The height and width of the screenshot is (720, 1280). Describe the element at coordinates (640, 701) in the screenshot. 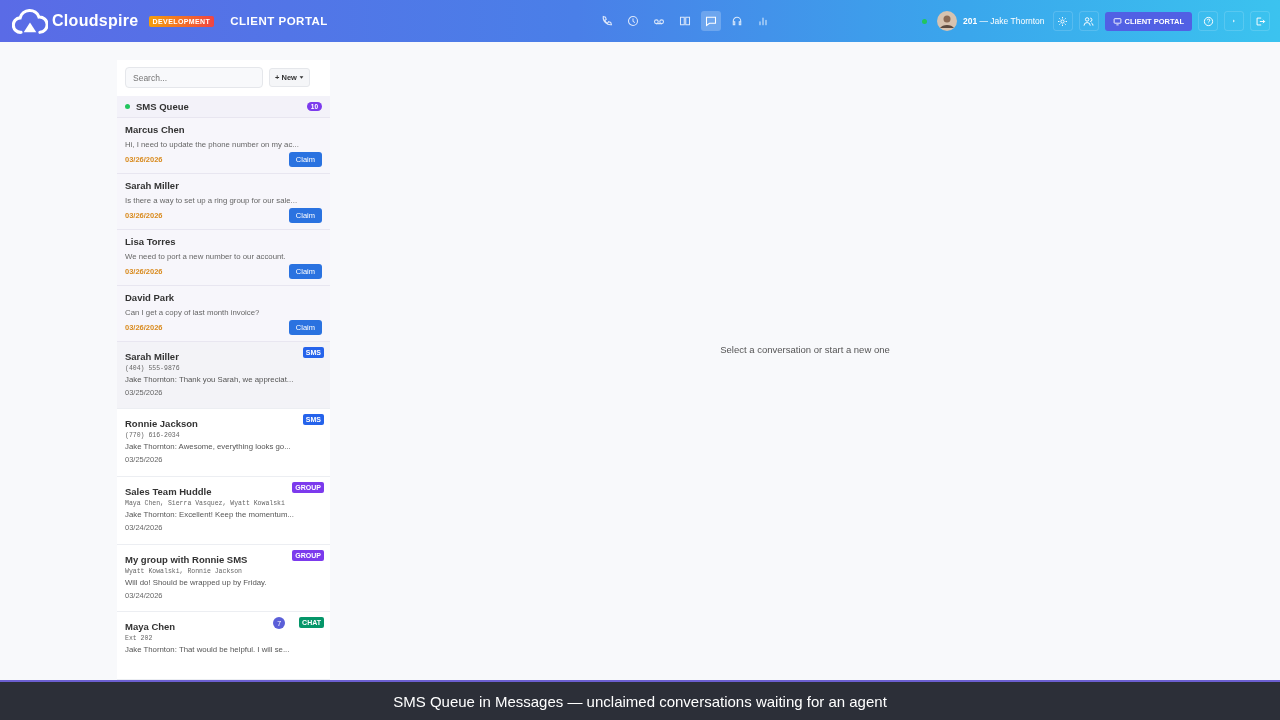

I see `caption-text: SMS Queue in Messages — unclaimed conversations waiting for an agent` at that location.